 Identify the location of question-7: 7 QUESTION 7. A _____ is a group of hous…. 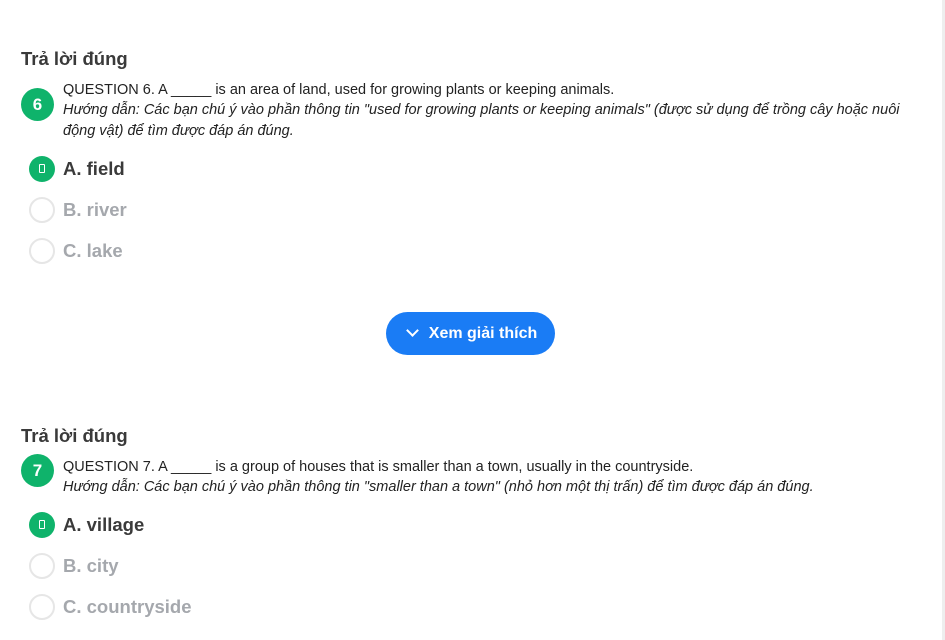
(471, 476).